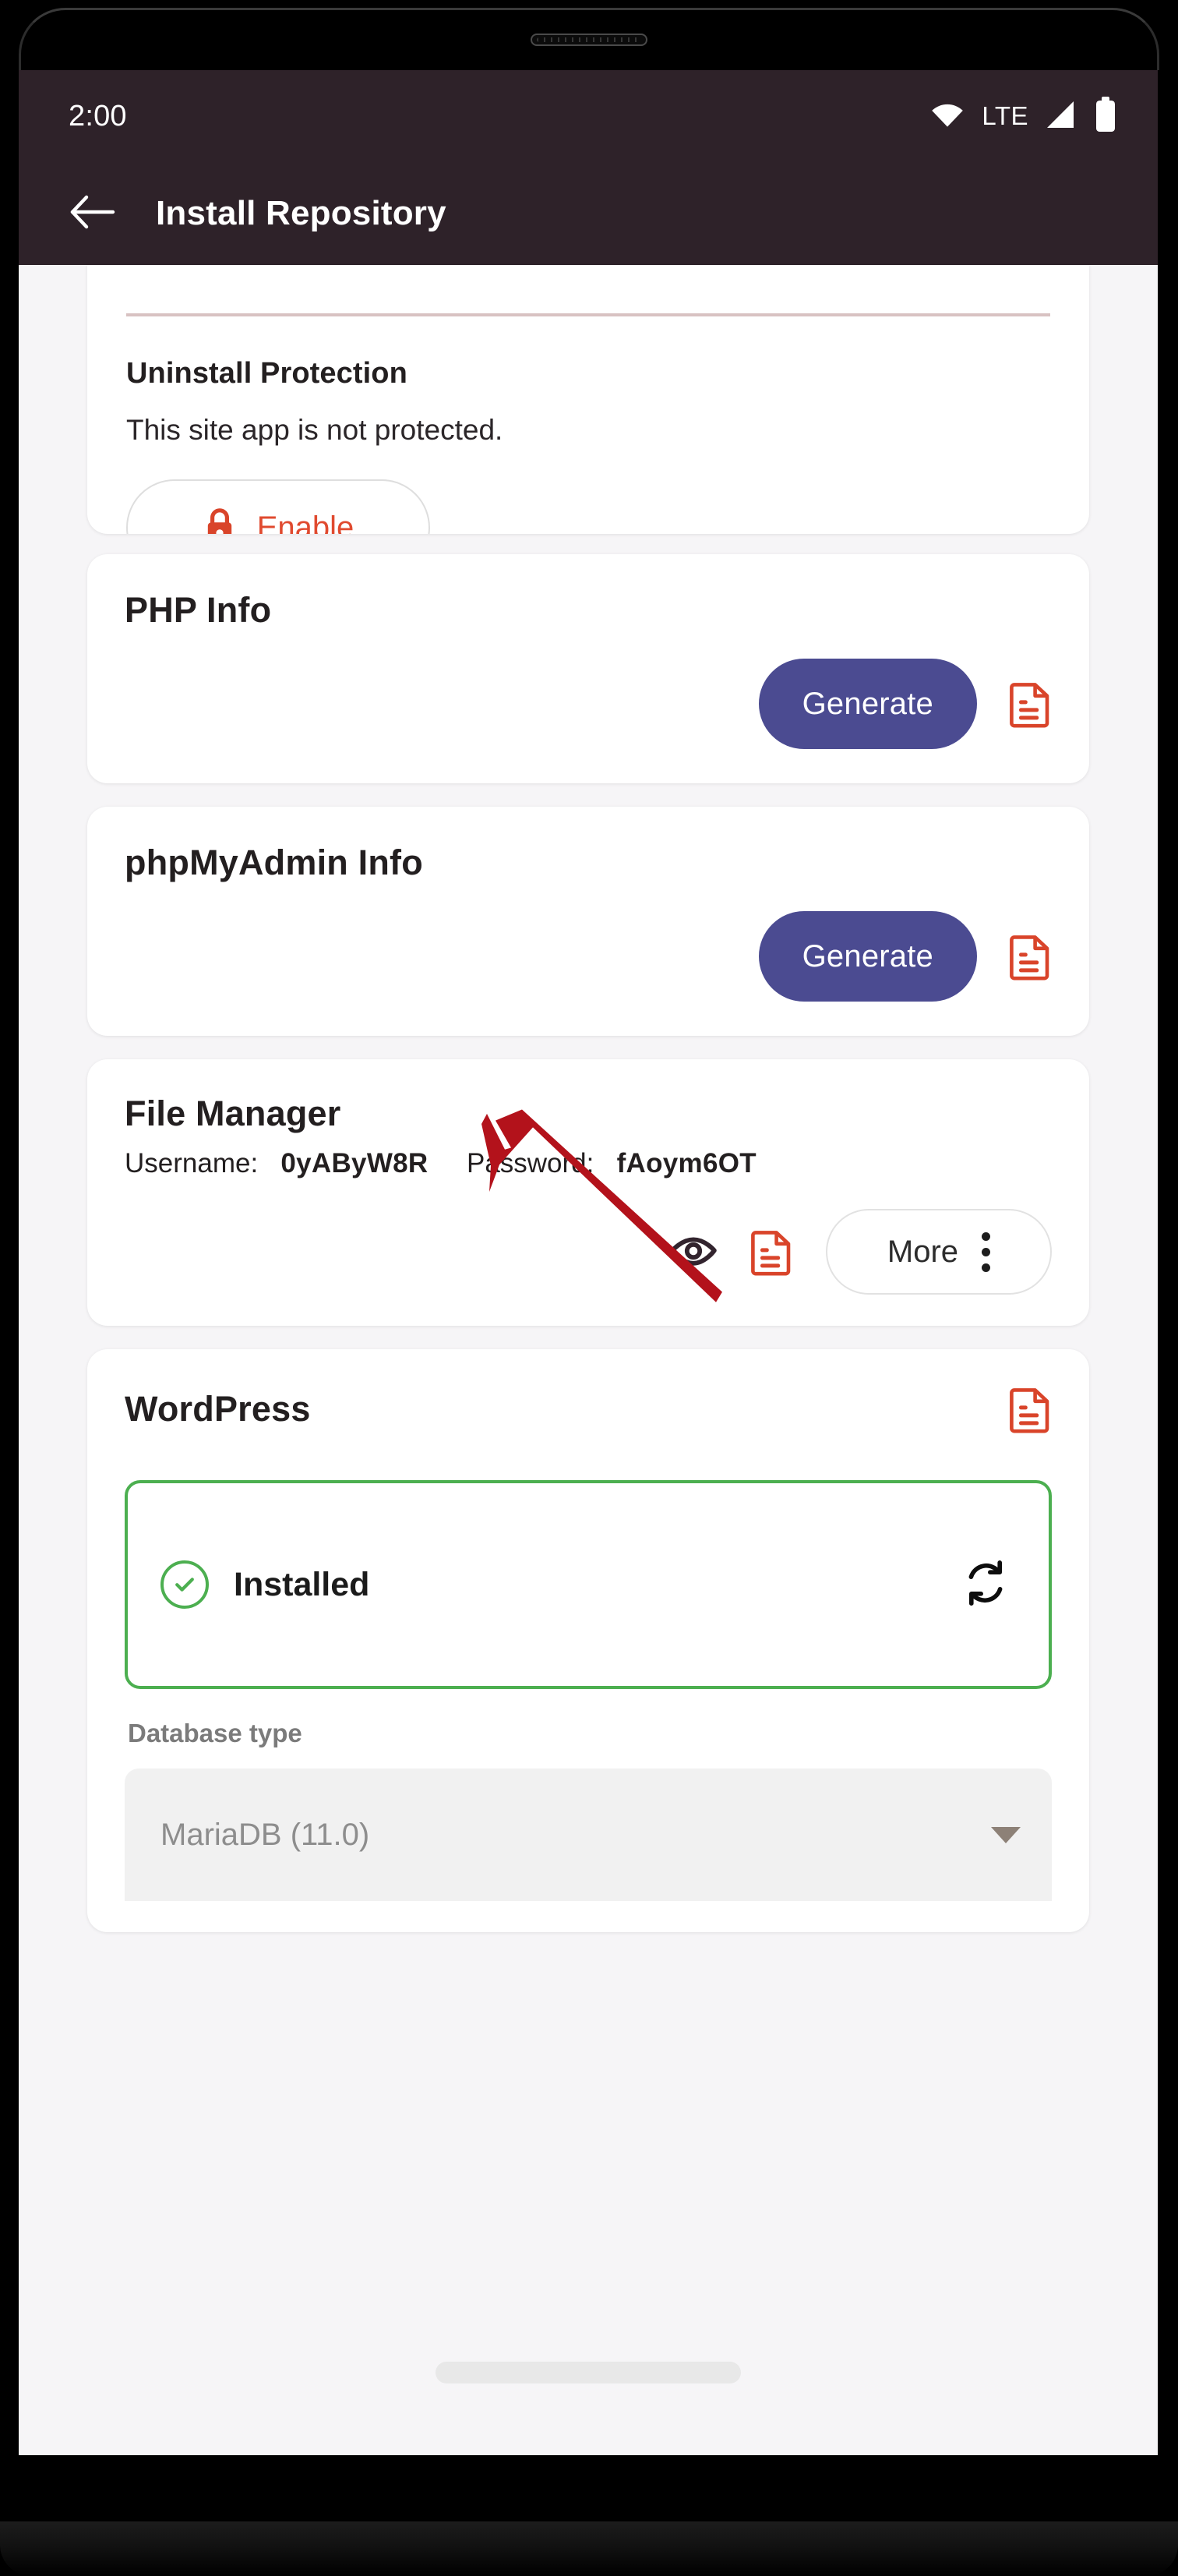  I want to click on wordpress-header: WordPress, so click(588, 1409).